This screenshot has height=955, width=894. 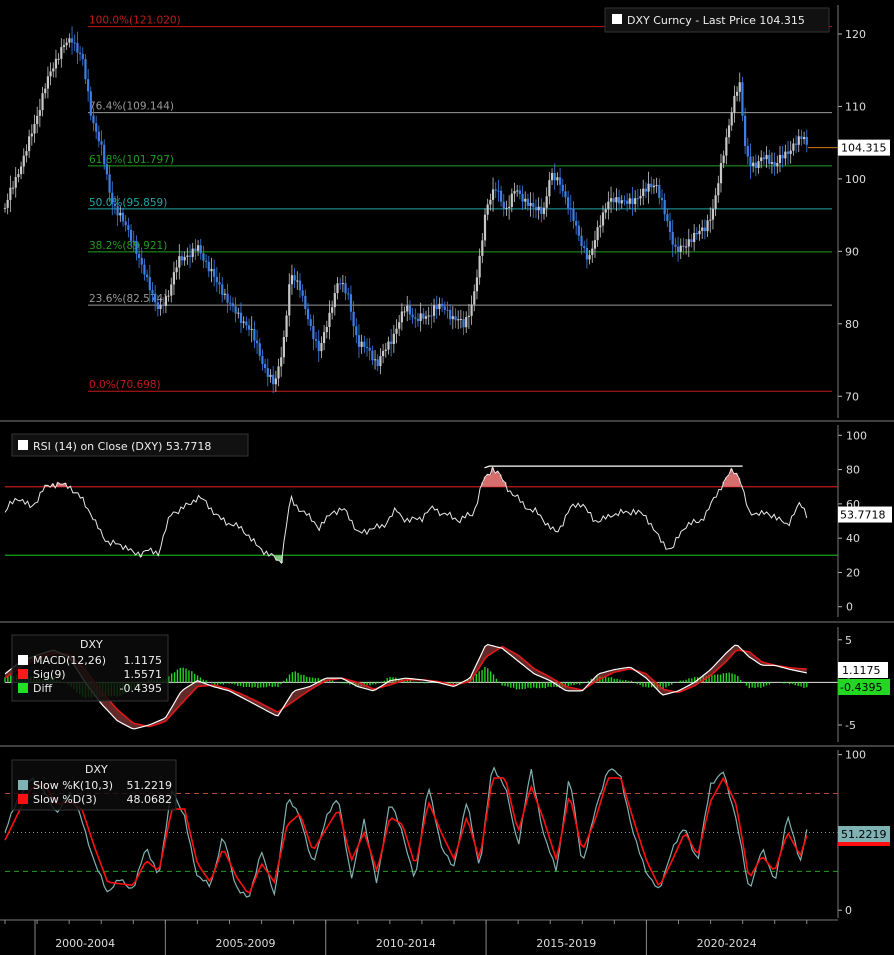 I want to click on stoch-legend-name: Slow %K(10,3), so click(x=73, y=785).